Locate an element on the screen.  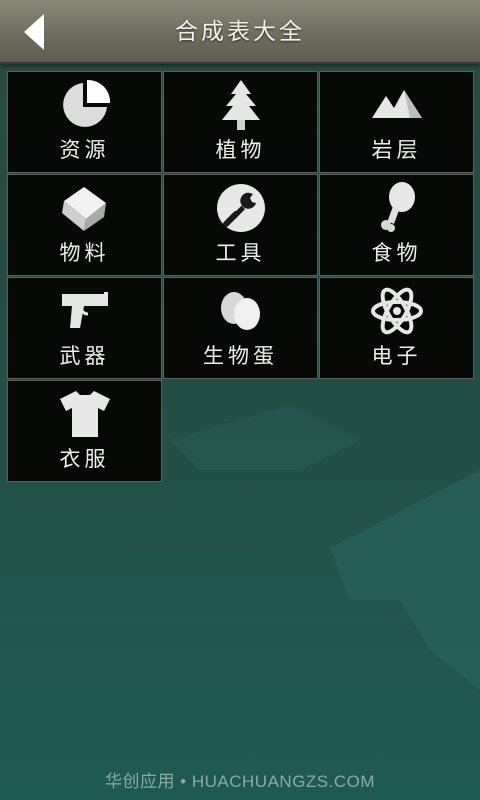
title-bar: 合成表大全 is located at coordinates (240, 32).